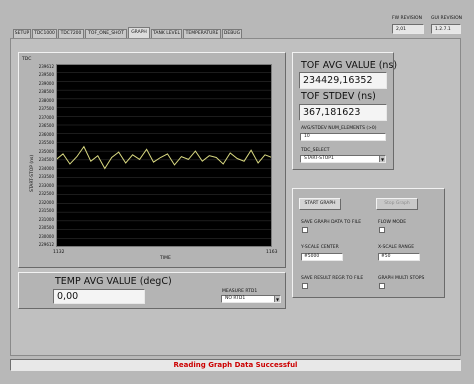 The height and width of the screenshot is (384, 474). What do you see at coordinates (139, 32) in the screenshot?
I see `tab-graph: GRAPH` at bounding box center [139, 32].